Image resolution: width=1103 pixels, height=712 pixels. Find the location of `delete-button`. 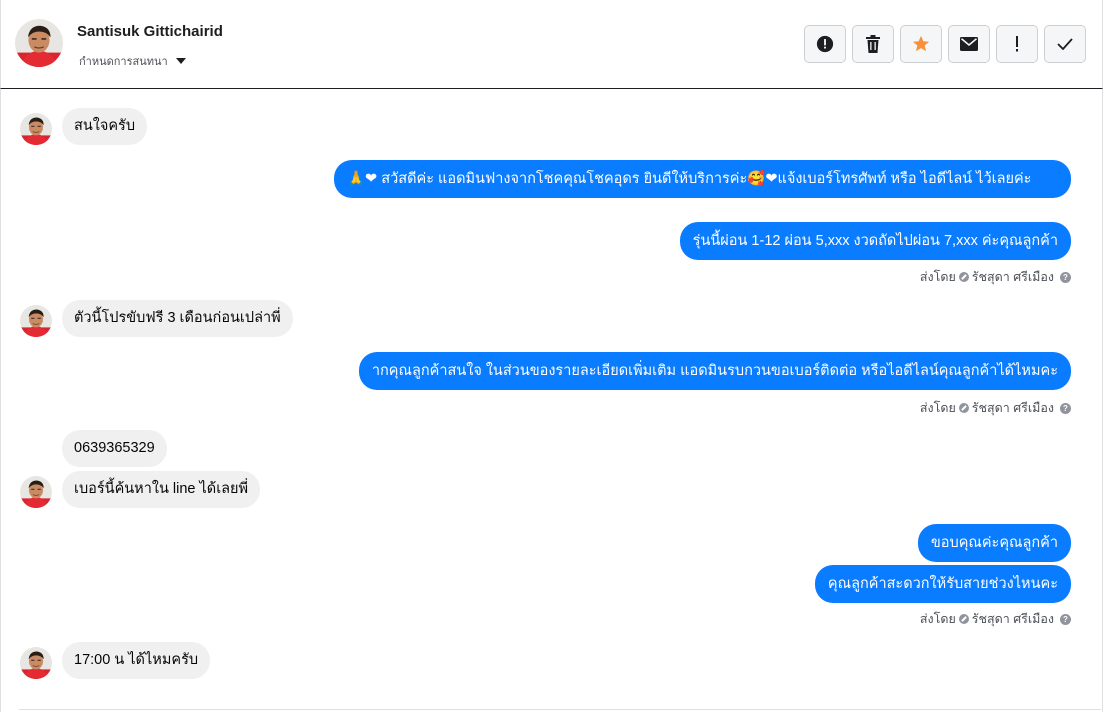

delete-button is located at coordinates (873, 44).